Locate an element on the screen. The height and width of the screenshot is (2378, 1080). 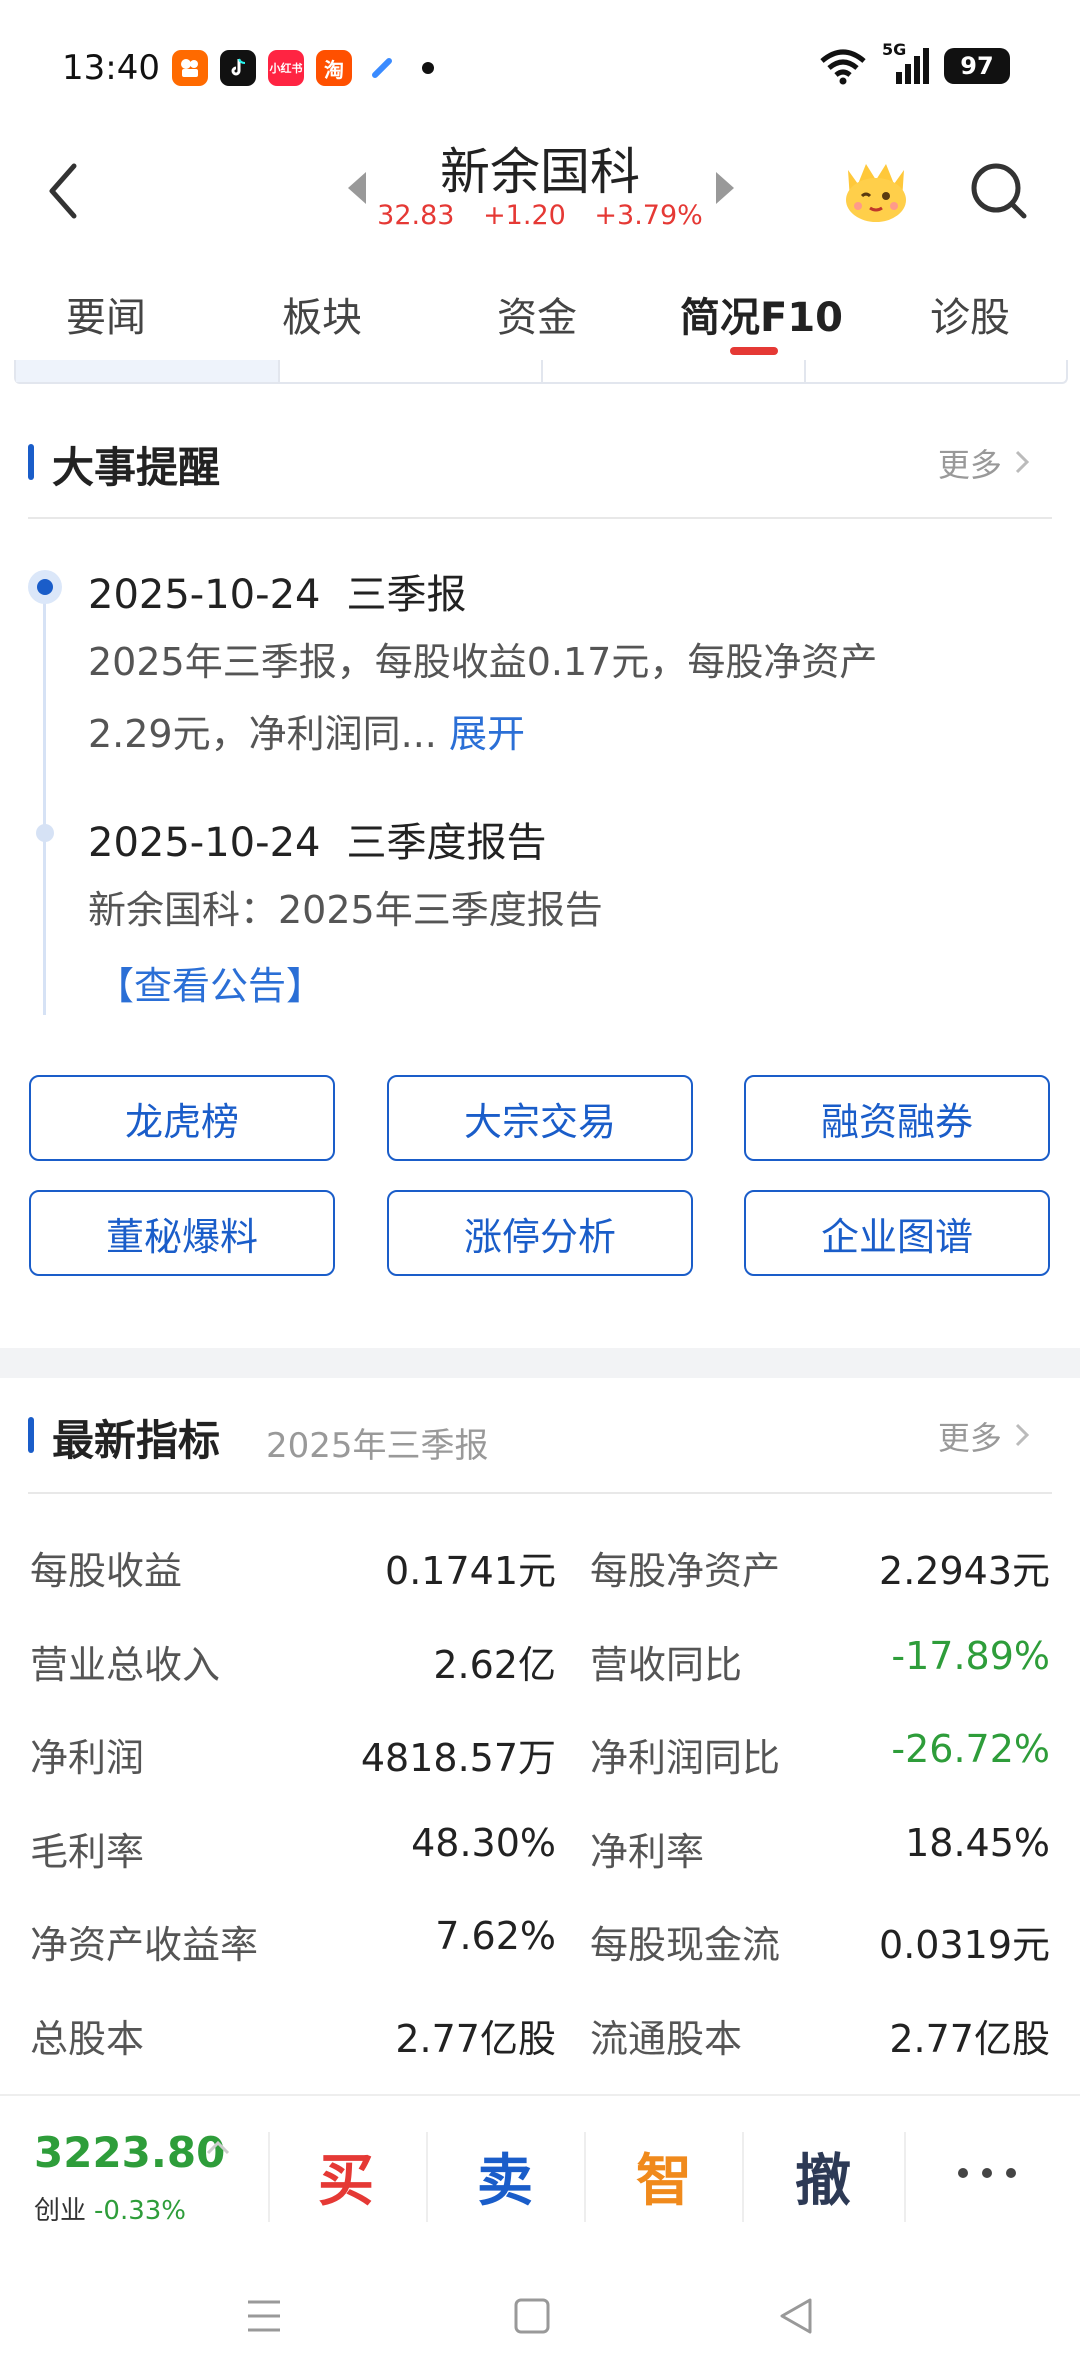
tab-sectors: 板块 is located at coordinates (322, 314).